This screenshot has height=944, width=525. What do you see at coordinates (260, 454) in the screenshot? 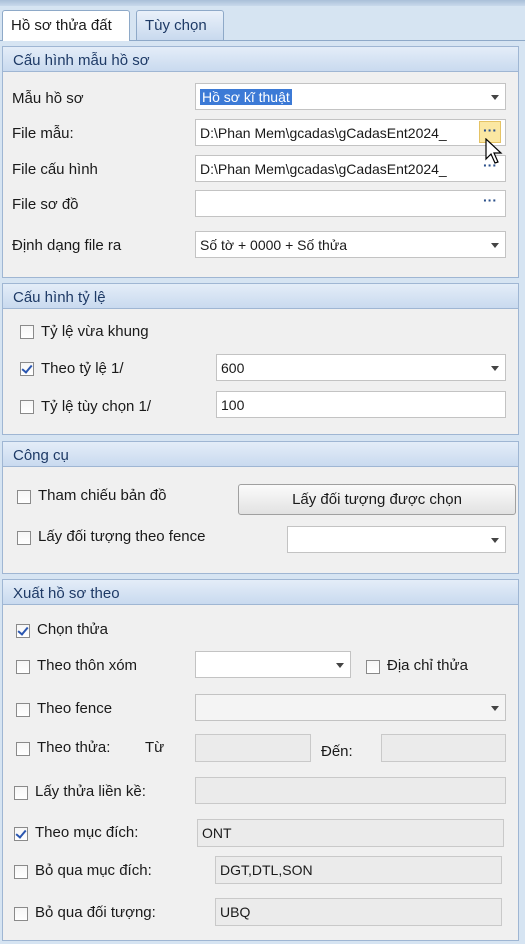
I see `tools-header: Công cụ` at bounding box center [260, 454].